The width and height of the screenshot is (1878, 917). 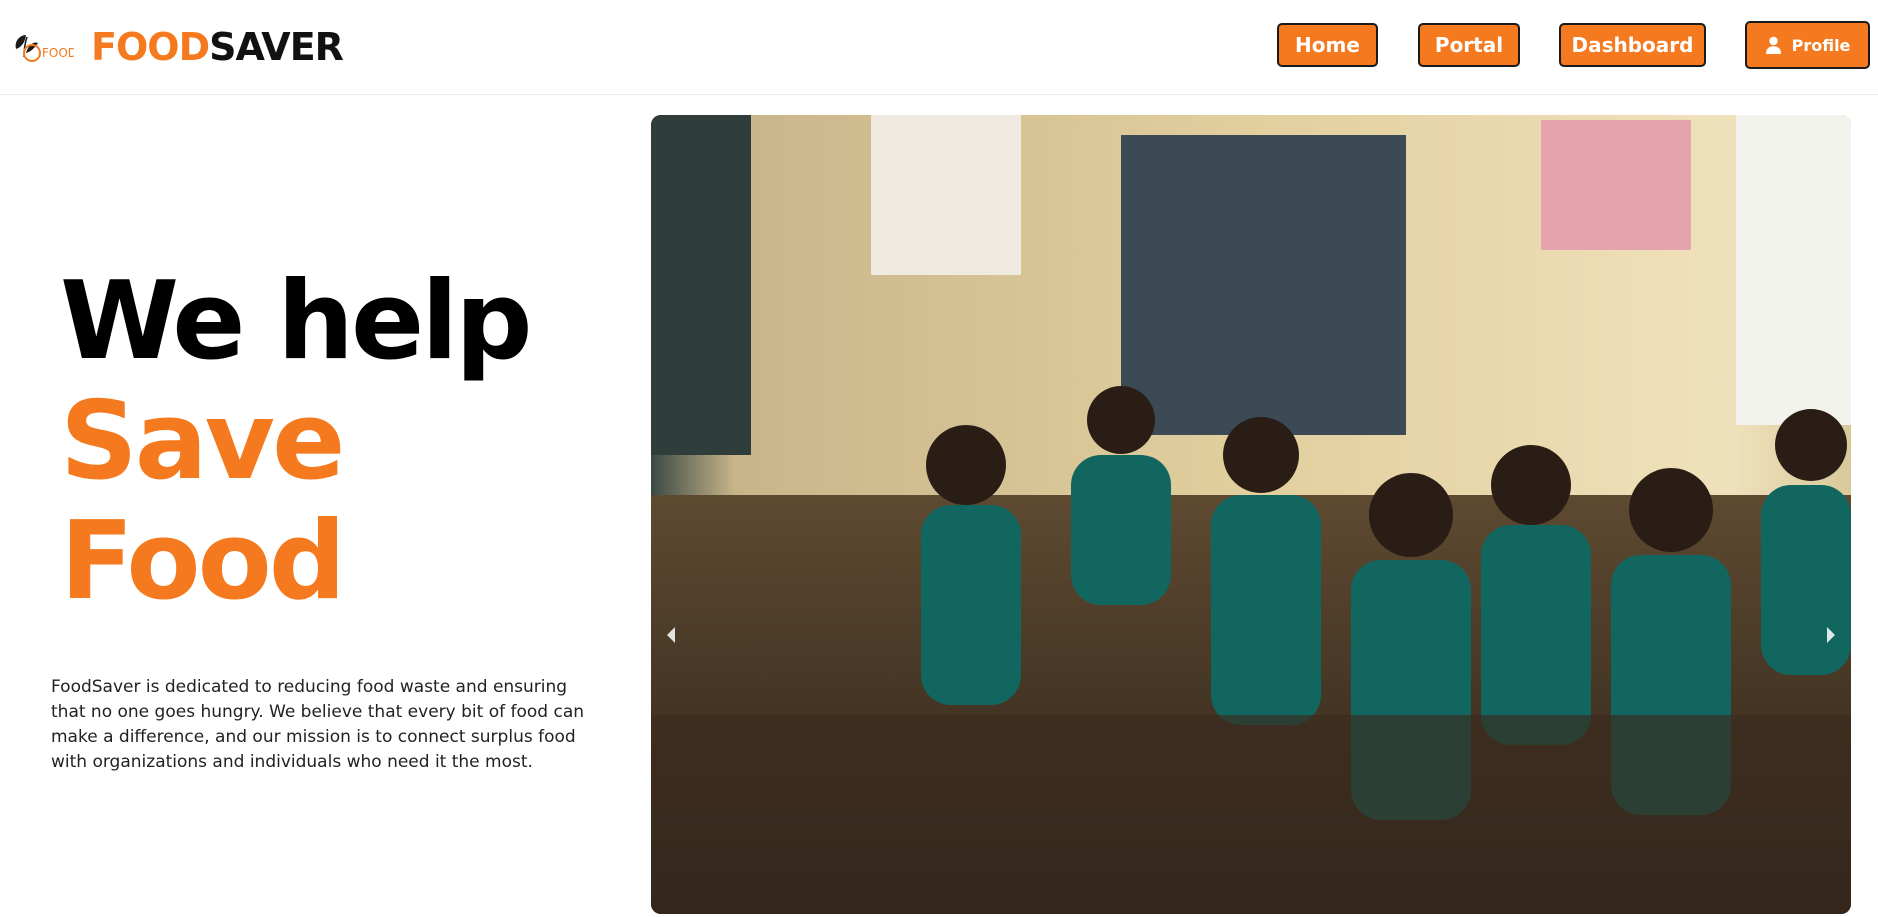 I want to click on nav-profile-button: Profile, so click(x=1807, y=45).